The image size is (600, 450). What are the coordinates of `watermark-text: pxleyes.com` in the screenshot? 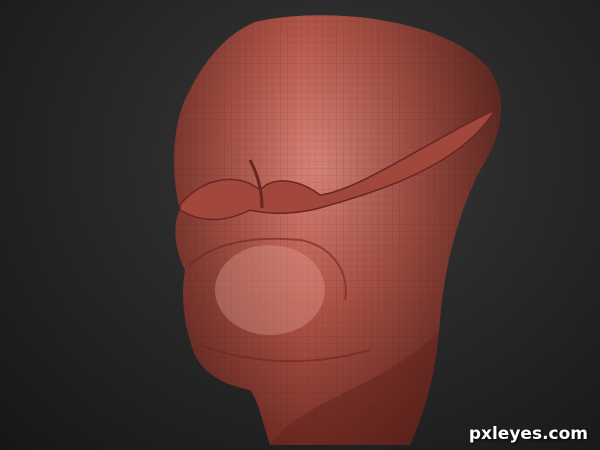 It's located at (528, 434).